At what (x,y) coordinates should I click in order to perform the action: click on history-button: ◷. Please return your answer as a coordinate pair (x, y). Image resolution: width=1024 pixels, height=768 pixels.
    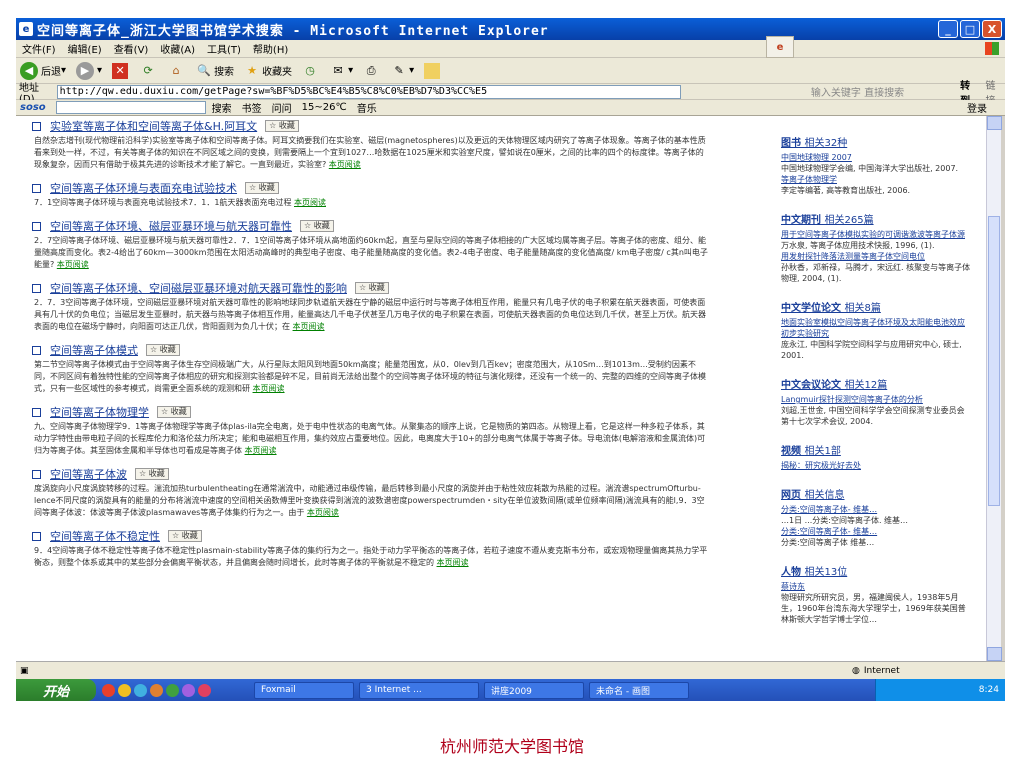
    Looking at the image, I should click on (311, 71).